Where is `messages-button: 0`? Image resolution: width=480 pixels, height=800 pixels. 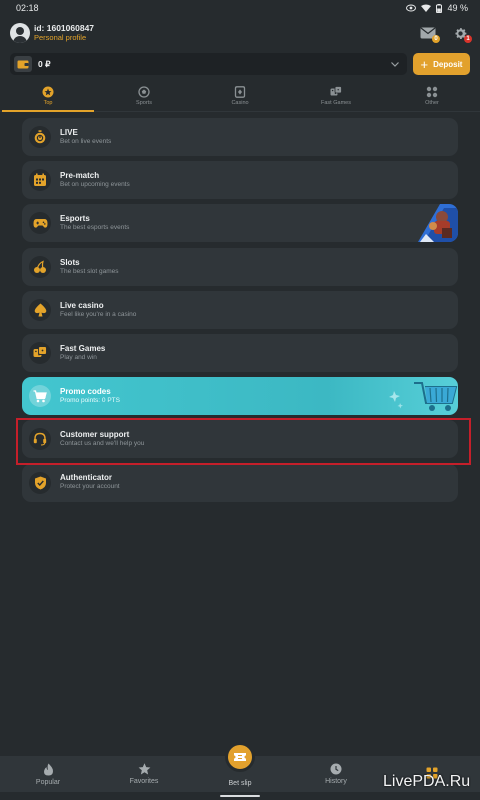 messages-button: 0 is located at coordinates (429, 33).